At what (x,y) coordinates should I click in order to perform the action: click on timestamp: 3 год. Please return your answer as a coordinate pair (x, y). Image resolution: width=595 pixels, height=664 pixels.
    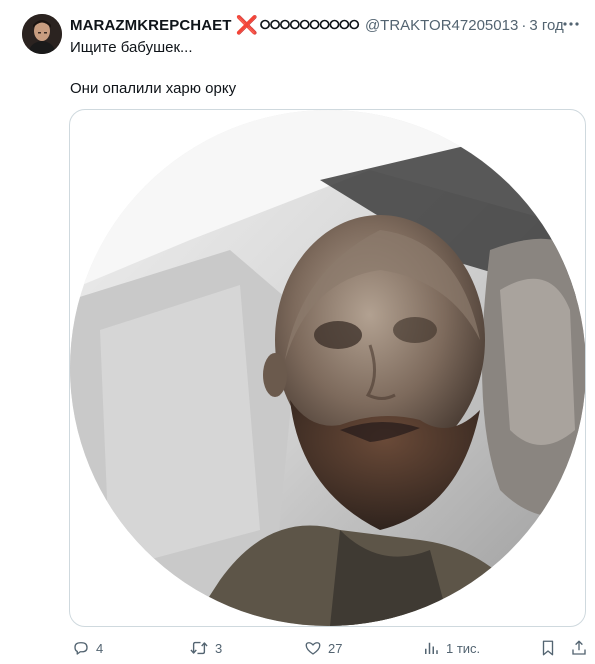
    Looking at the image, I should click on (546, 25).